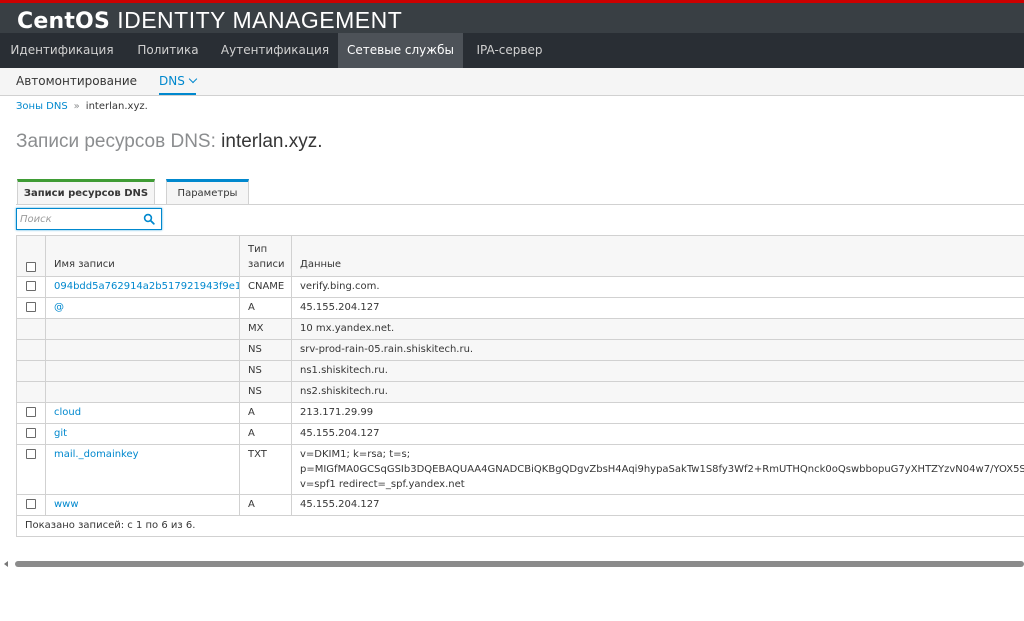  I want to click on table-row: NS srv-prod-rain-05.rain.shiskitech.ru., so click(520, 350).